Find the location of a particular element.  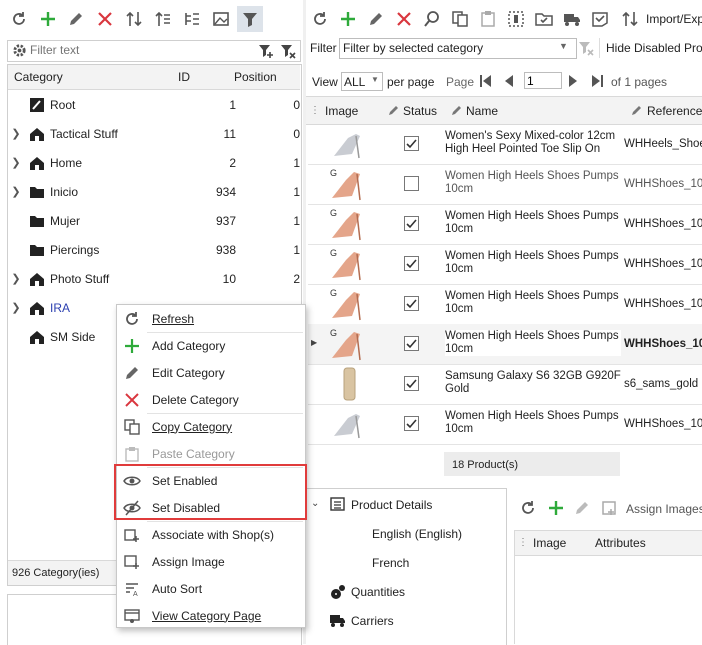

lang-english: English (English) is located at coordinates (417, 534).